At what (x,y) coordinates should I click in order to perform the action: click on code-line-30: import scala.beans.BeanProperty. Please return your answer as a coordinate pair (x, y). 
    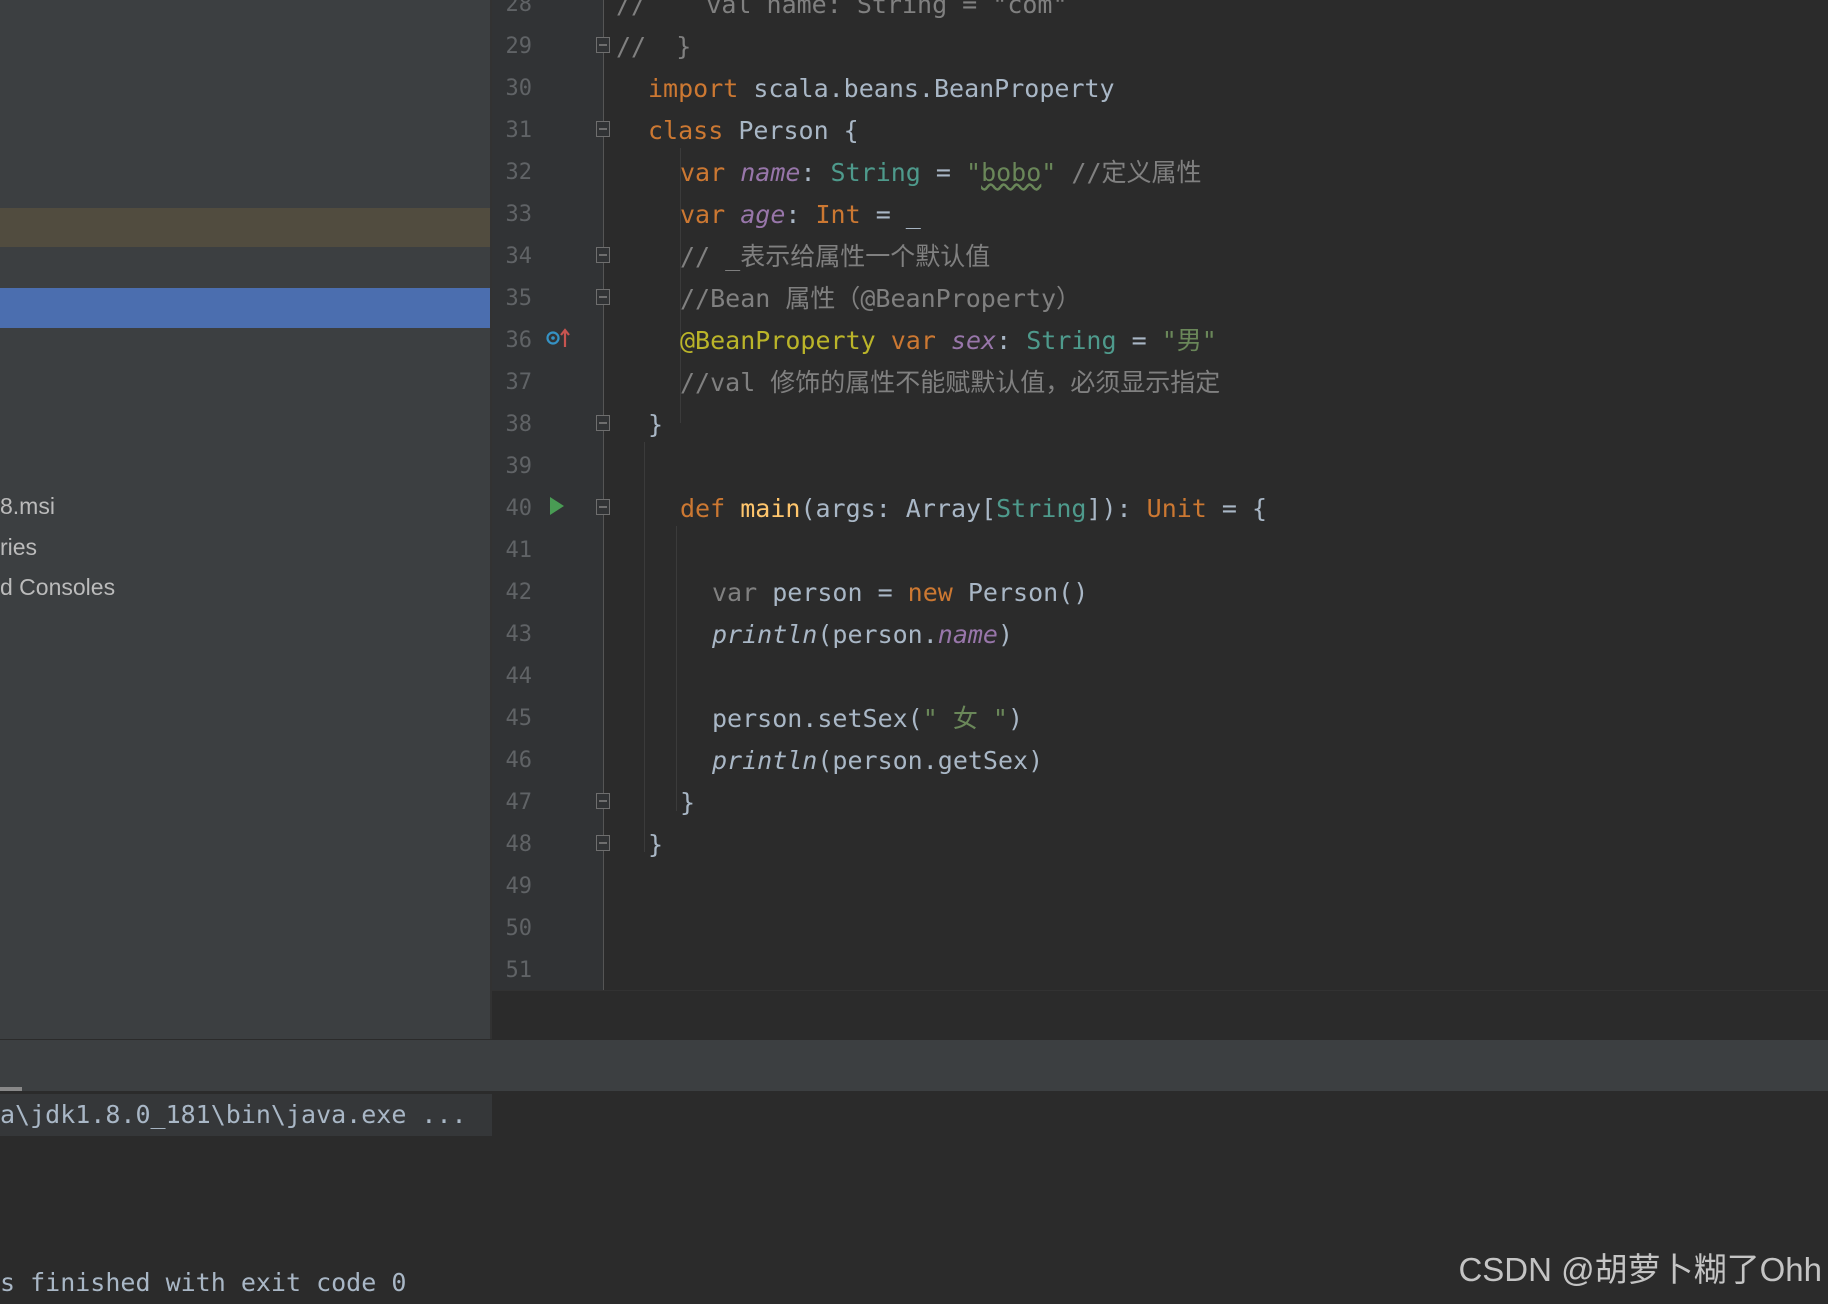
    Looking at the image, I should click on (881, 88).